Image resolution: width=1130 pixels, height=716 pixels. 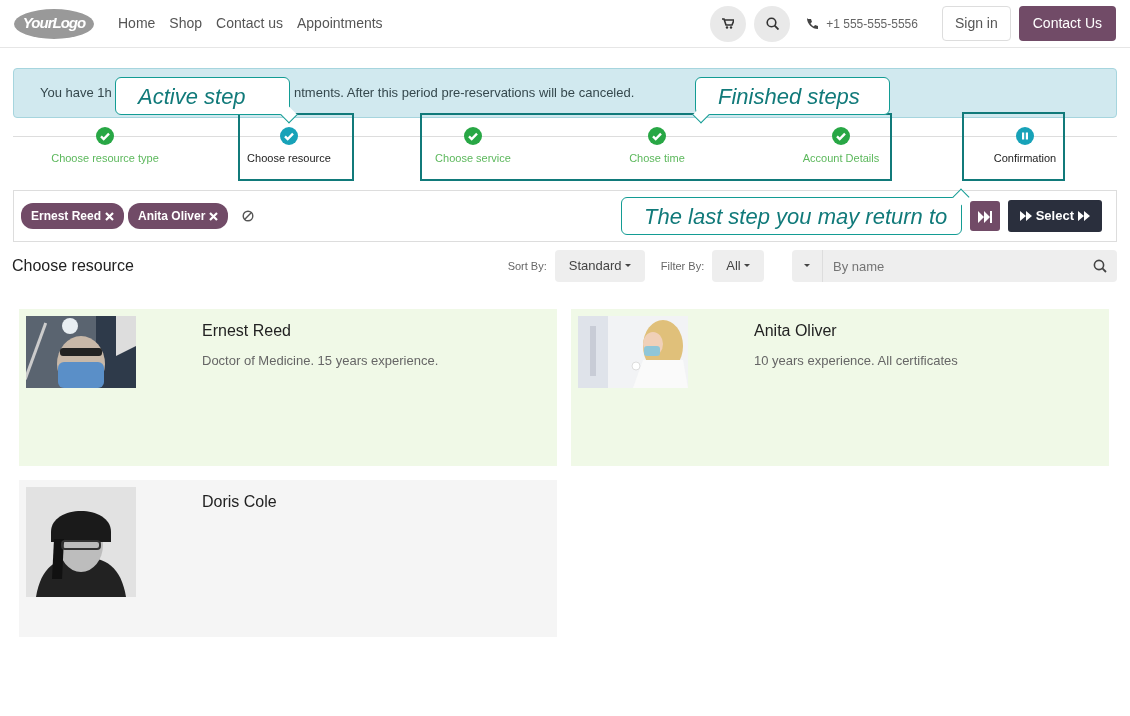 I want to click on step-label: Choose resource, so click(x=289, y=158).